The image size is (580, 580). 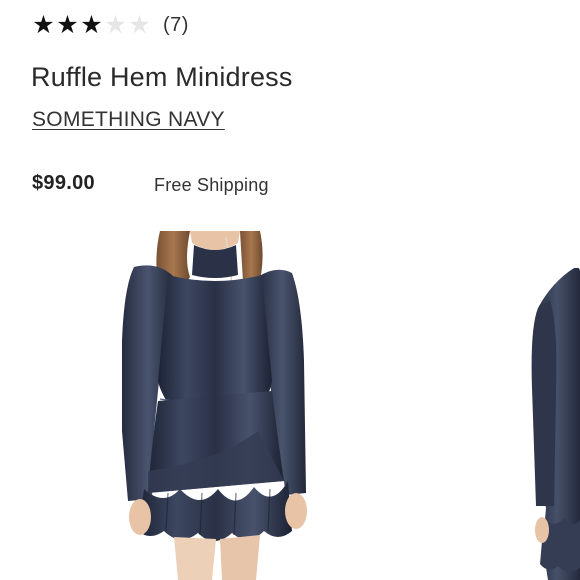 I want to click on brand-link: SOMETHING NAVY, so click(x=128, y=120).